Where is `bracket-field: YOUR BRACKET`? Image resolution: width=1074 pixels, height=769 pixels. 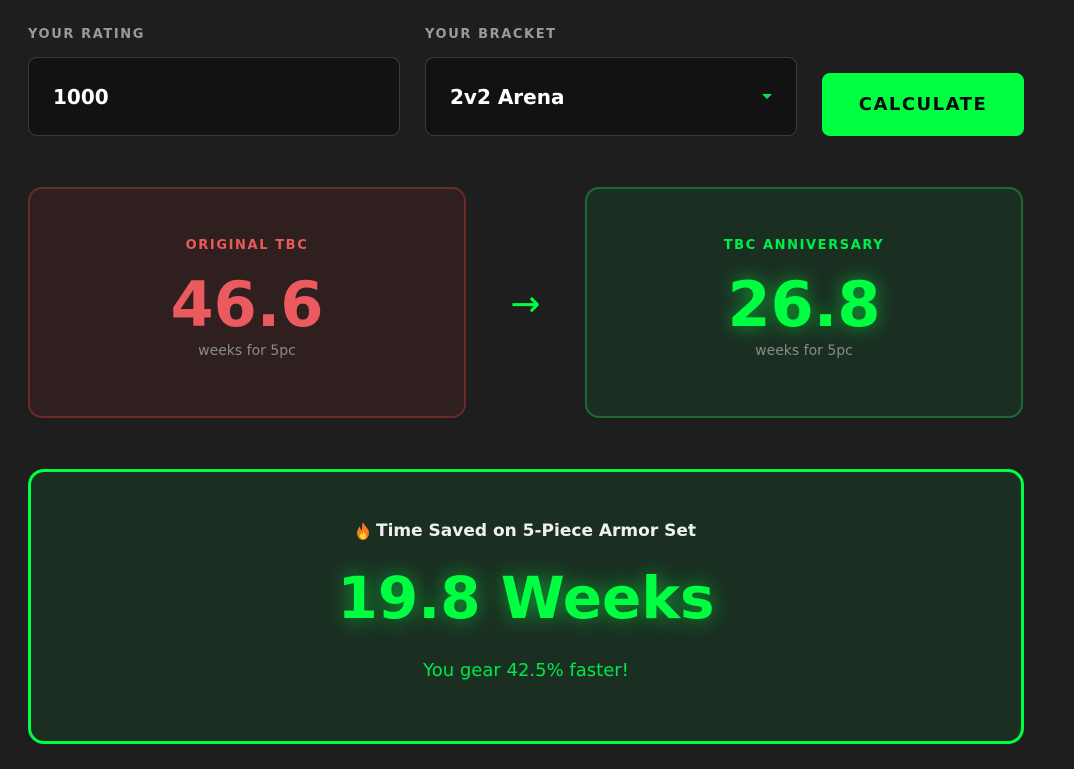
bracket-field: YOUR BRACKET is located at coordinates (491, 35).